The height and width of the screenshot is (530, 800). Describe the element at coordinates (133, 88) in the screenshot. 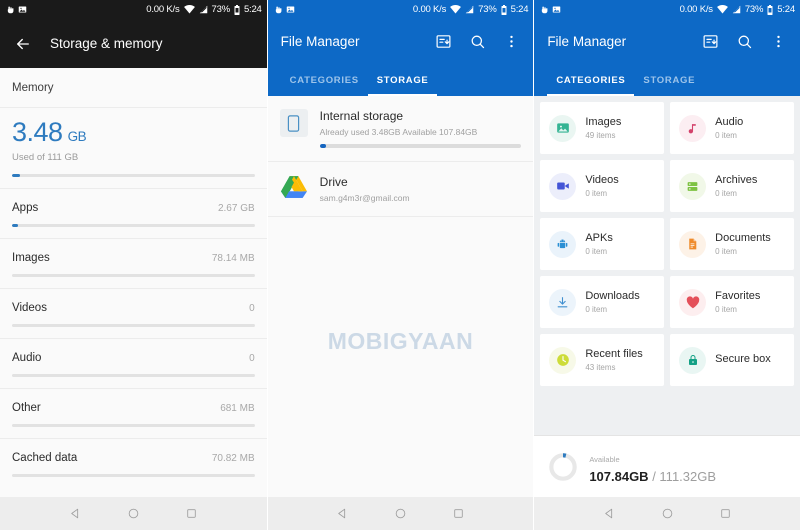

I see `memory-section-header: Memory` at that location.